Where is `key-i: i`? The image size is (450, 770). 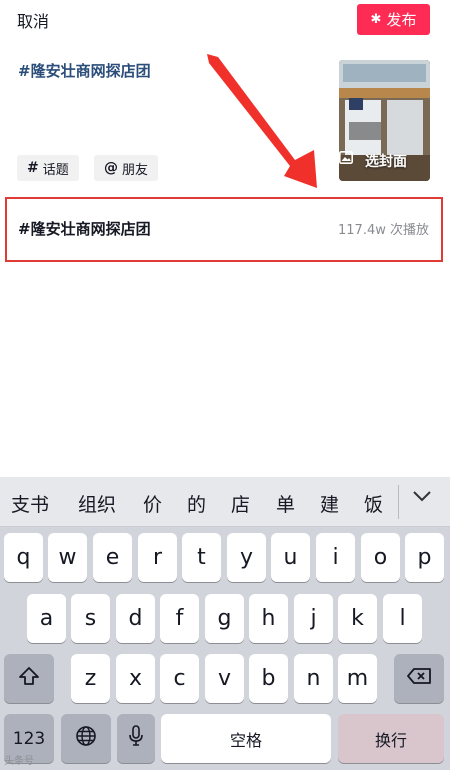 key-i: i is located at coordinates (335, 557).